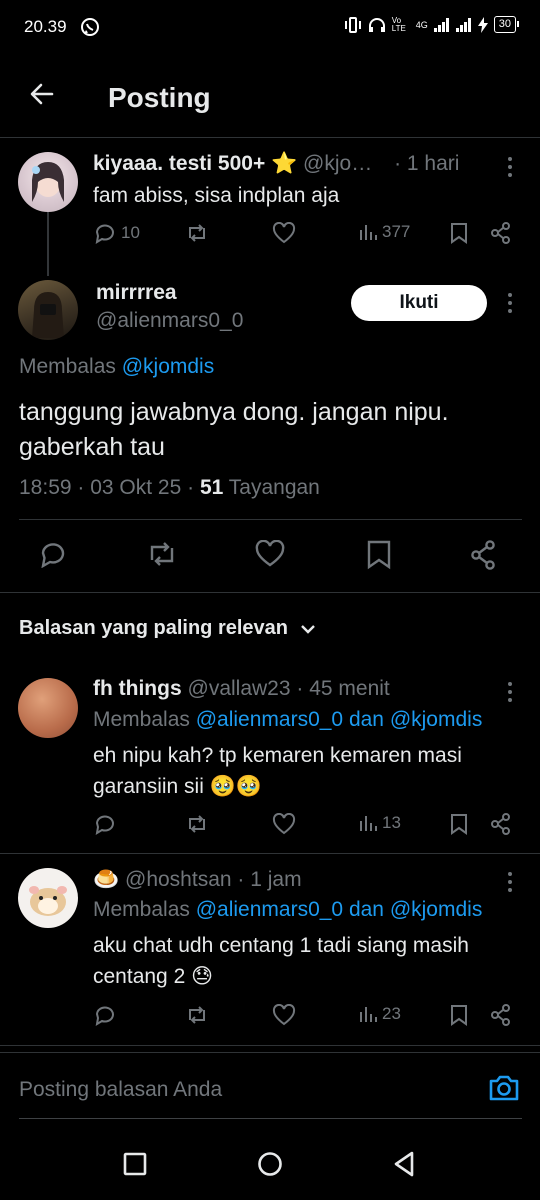  I want to click on top-app-bar: Posting, so click(270, 98).